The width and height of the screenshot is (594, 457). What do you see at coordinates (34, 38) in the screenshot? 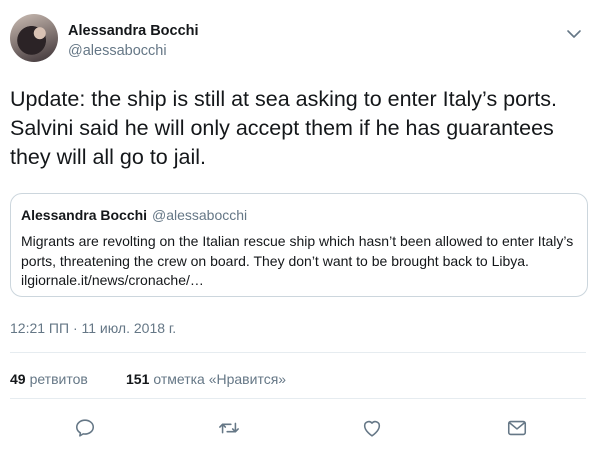
I see `avatar` at bounding box center [34, 38].